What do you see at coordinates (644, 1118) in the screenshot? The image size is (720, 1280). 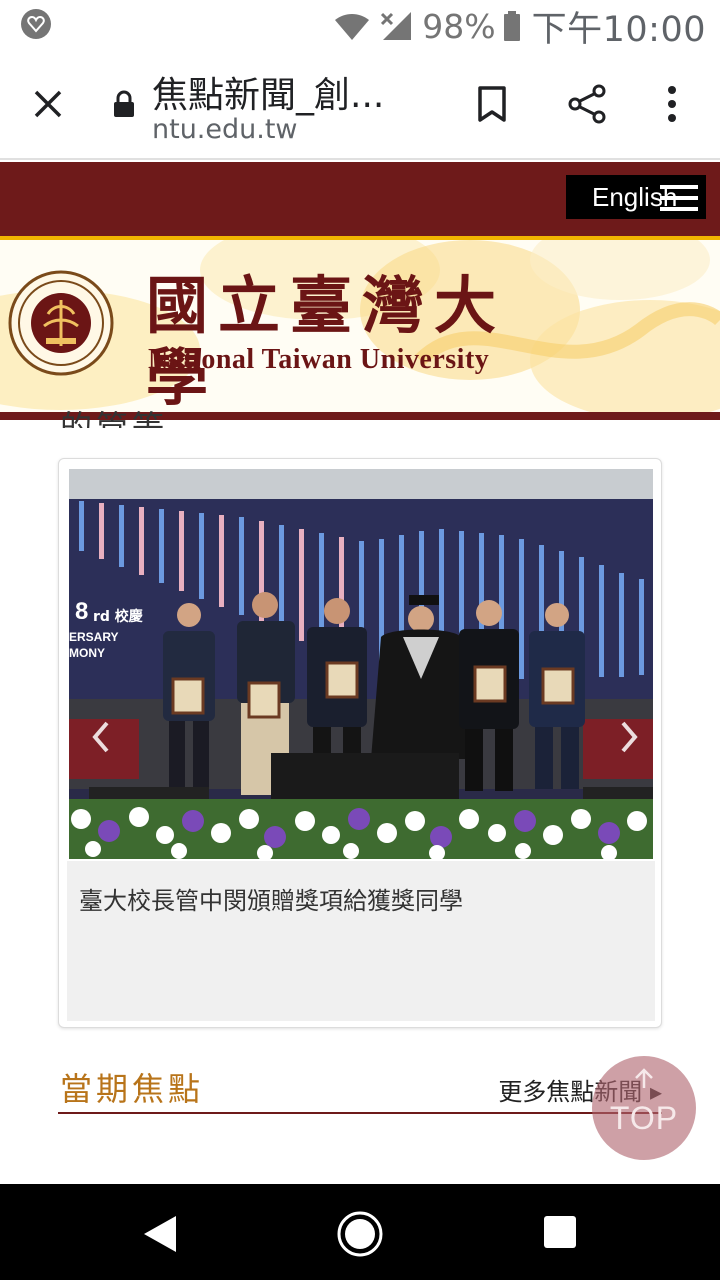 I see `top-label: TOP` at bounding box center [644, 1118].